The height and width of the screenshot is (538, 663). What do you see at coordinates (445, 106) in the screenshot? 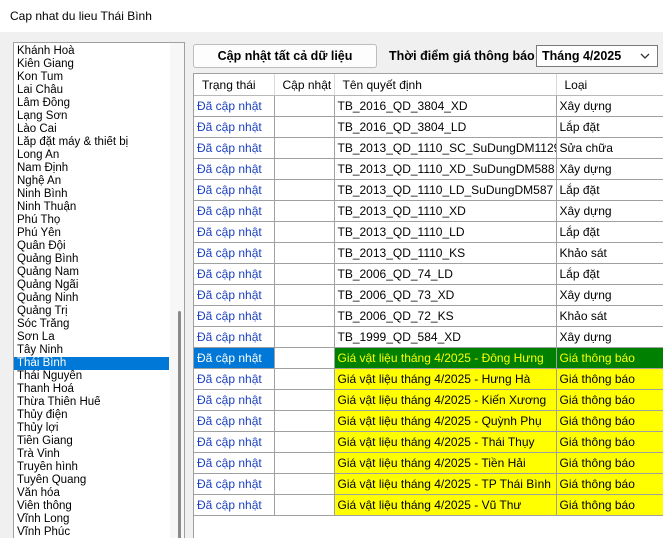
I see `decision-name-cell: TB_2016_QD_3804_XD` at bounding box center [445, 106].